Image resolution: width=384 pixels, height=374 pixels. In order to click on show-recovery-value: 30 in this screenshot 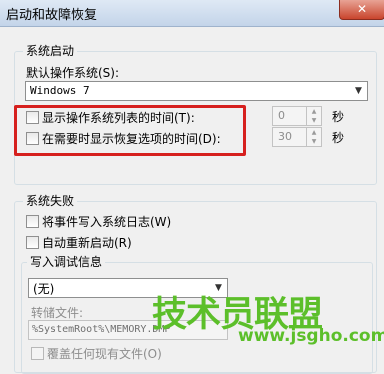, I will do `click(285, 136)`.